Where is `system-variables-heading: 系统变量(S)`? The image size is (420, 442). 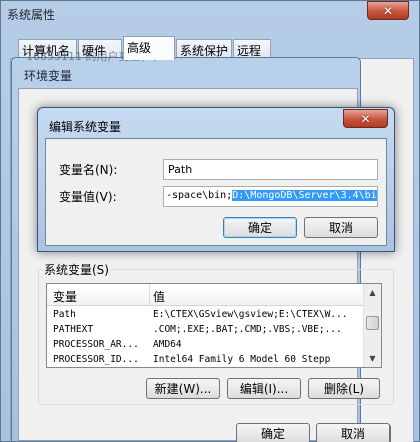 system-variables-heading: 系统变量(S) is located at coordinates (76, 269).